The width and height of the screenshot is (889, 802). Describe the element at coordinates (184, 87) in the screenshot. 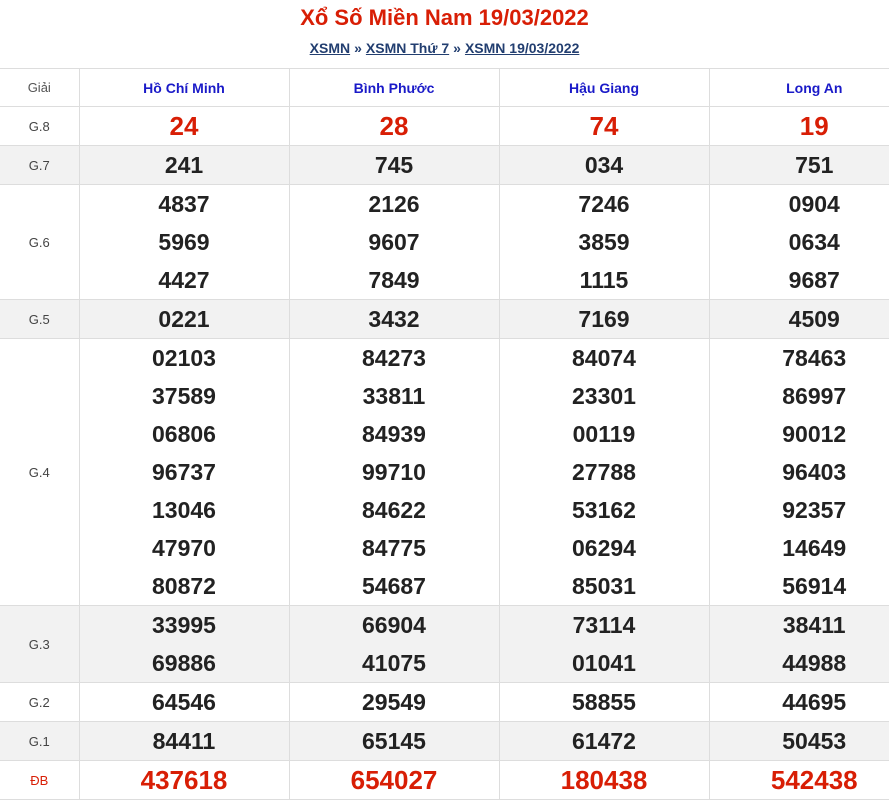

I see `province-header: Hồ Chí Minh` at that location.